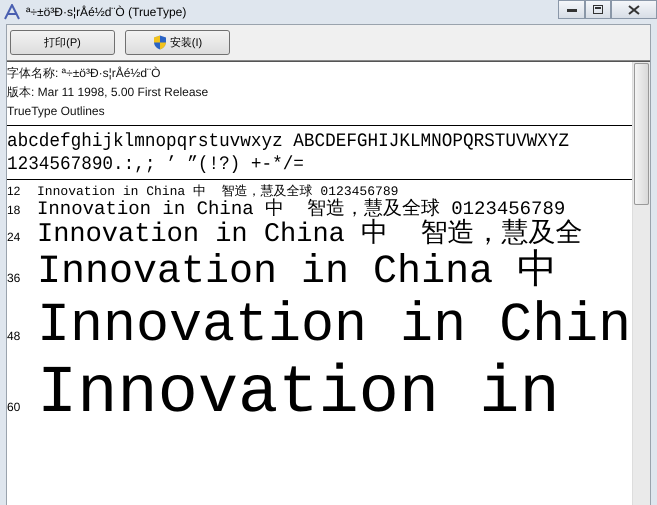 This screenshot has height=505, width=657. I want to click on font-info-text: TrueType Outlines, so click(56, 111).